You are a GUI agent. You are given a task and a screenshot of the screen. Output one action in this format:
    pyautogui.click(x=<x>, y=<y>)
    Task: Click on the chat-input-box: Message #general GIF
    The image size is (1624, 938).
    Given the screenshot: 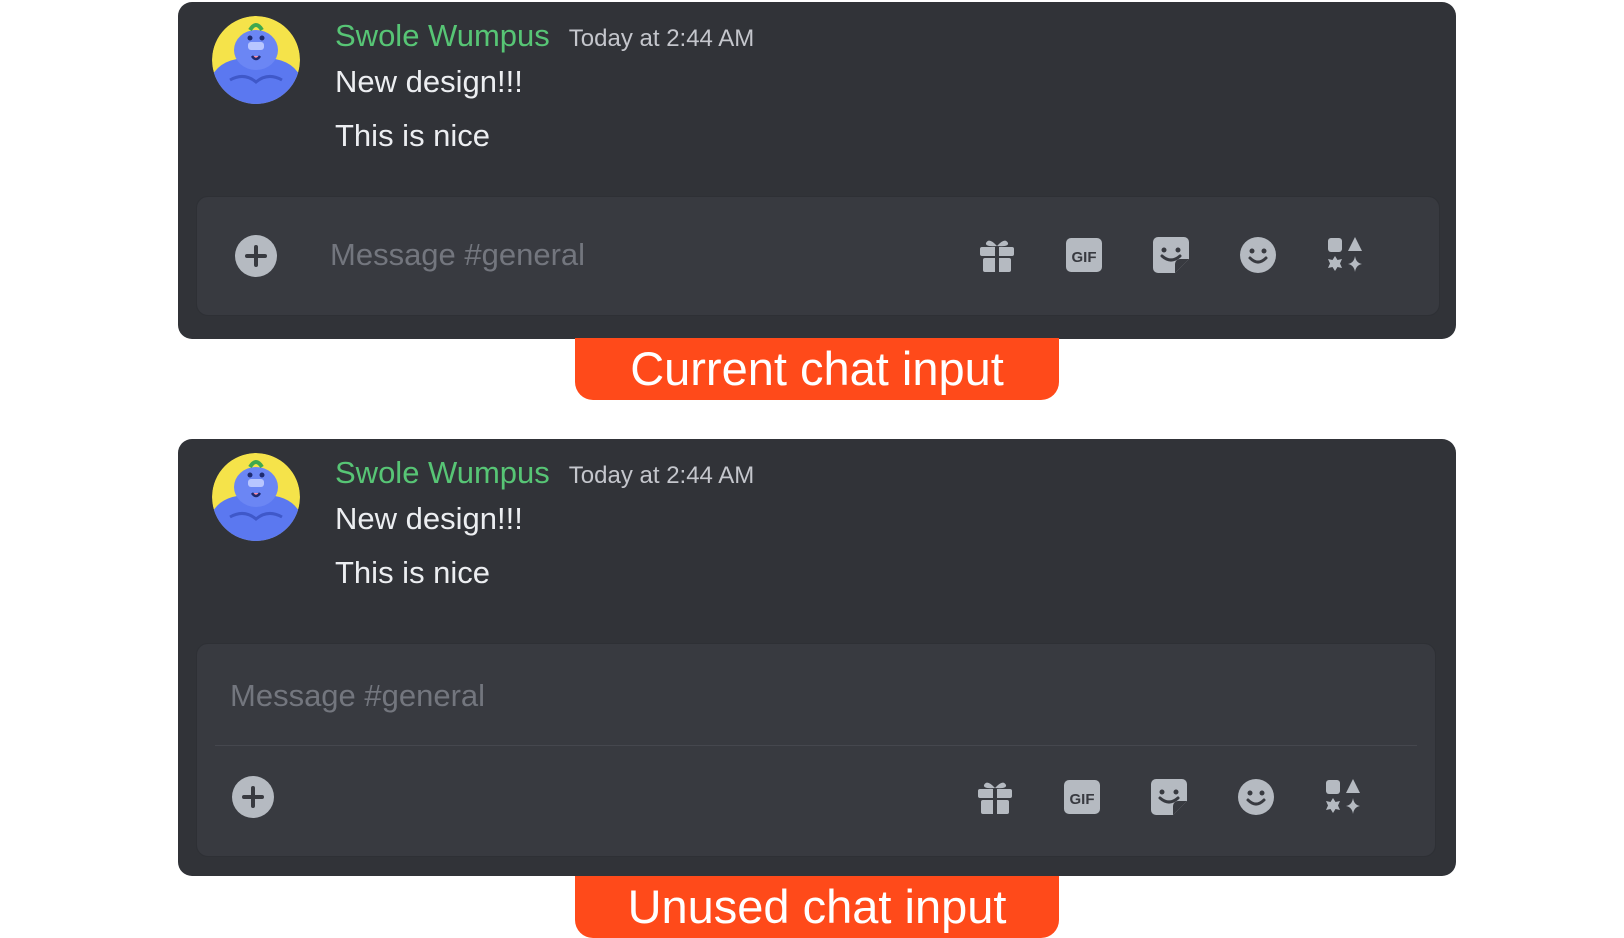 What is the action you would take?
    pyautogui.click(x=818, y=256)
    